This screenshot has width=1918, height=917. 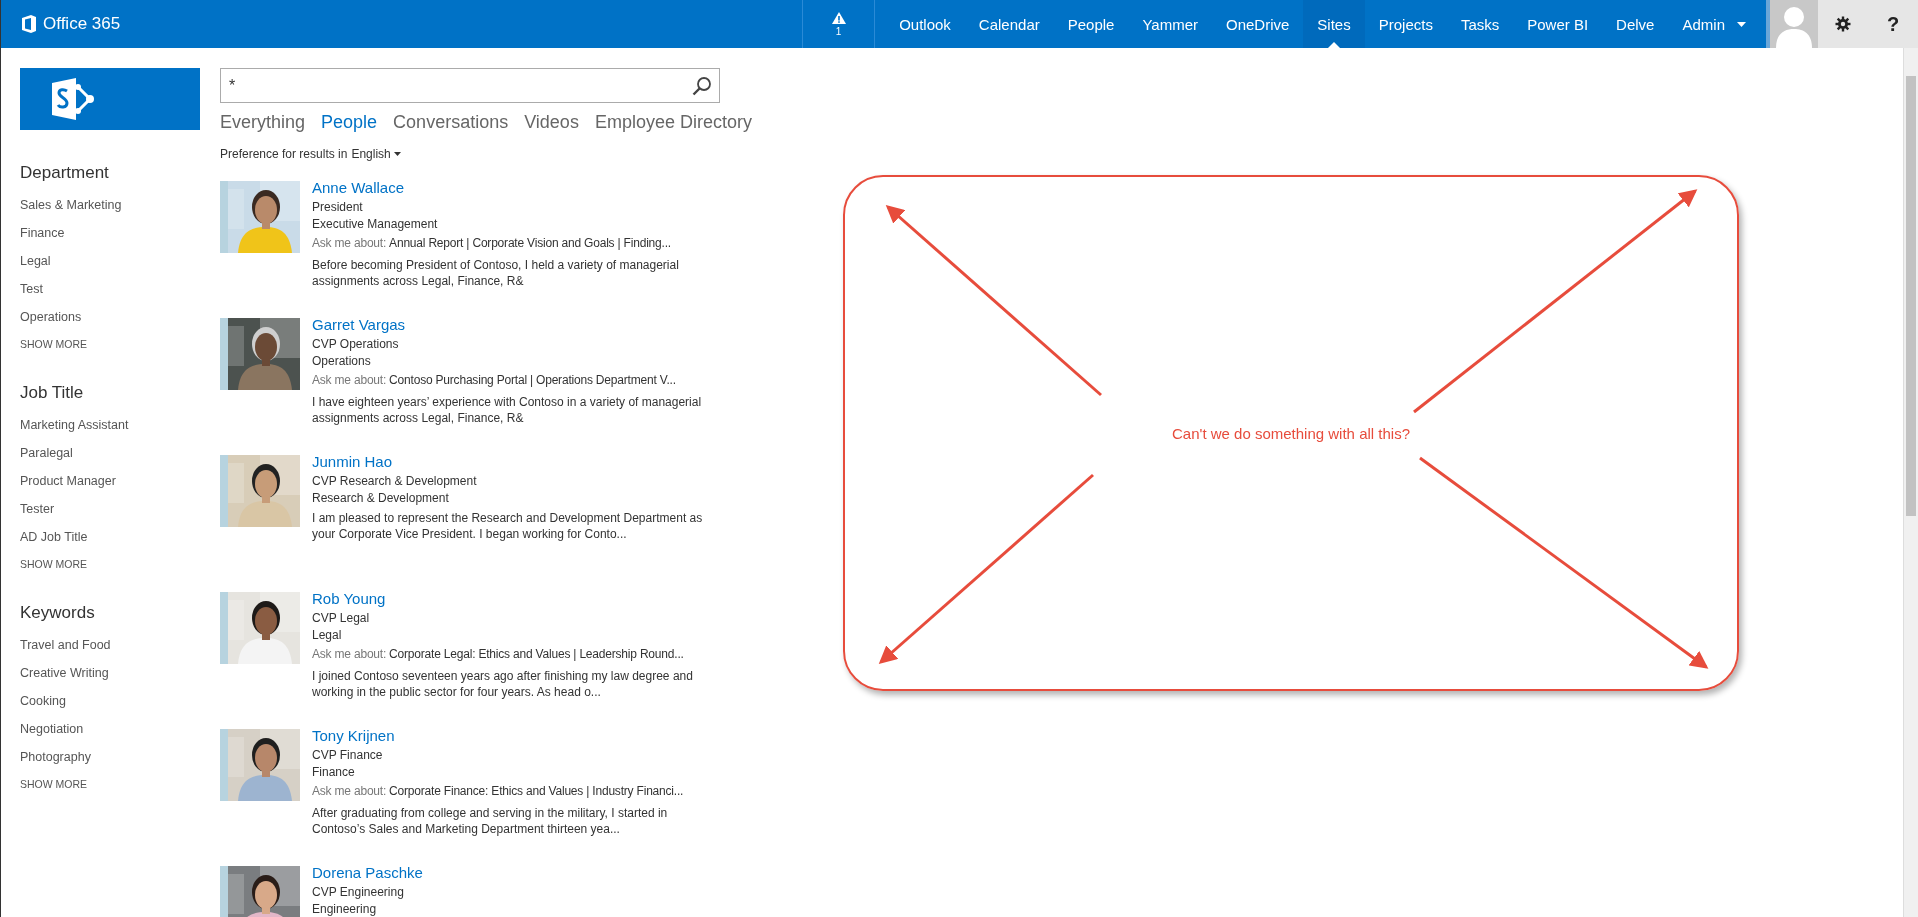 I want to click on nav-link: Admin, so click(x=1714, y=24).